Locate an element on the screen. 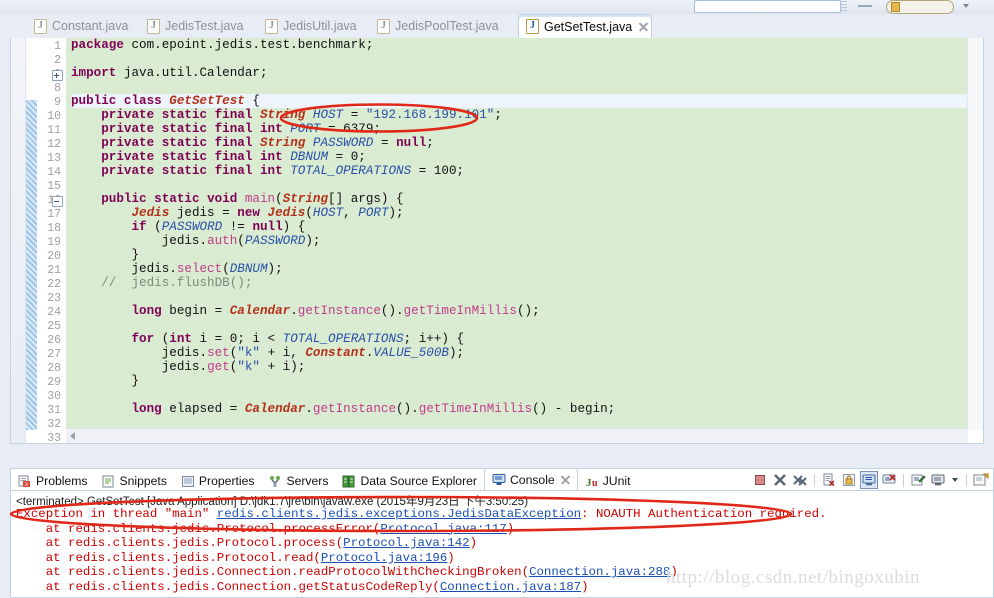 The height and width of the screenshot is (598, 994). svg-text: u is located at coordinates (595, 483).